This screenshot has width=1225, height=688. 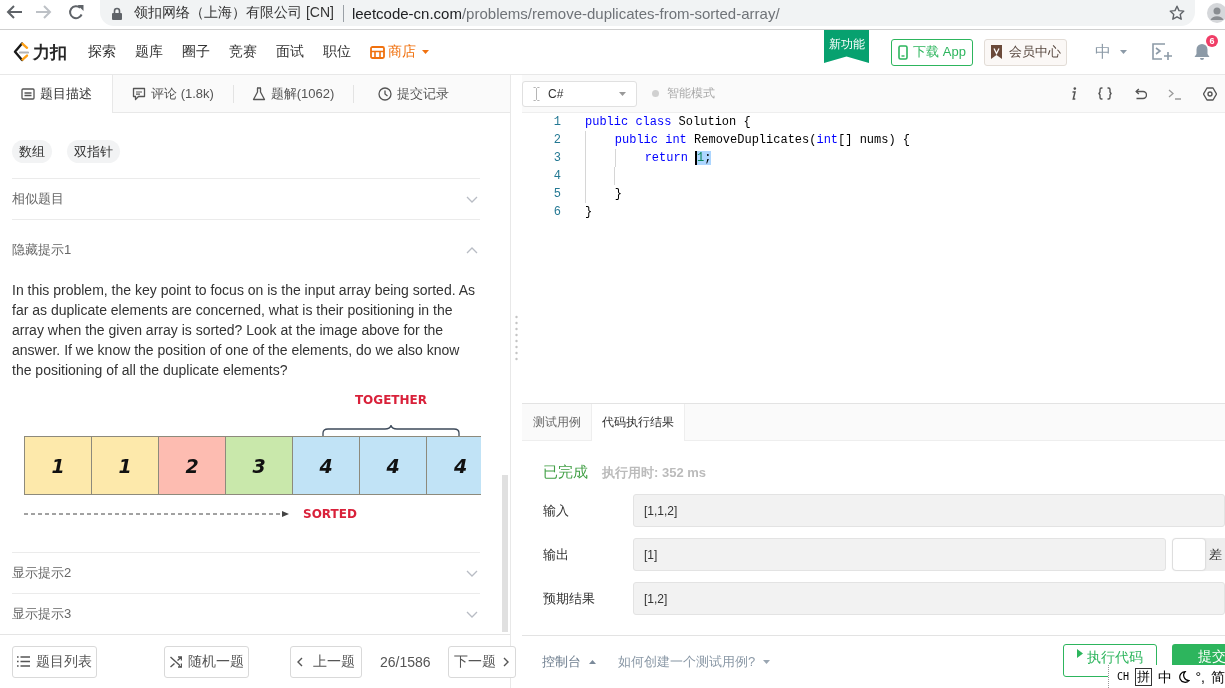 I want to click on line-number: 1, so click(x=556, y=122).